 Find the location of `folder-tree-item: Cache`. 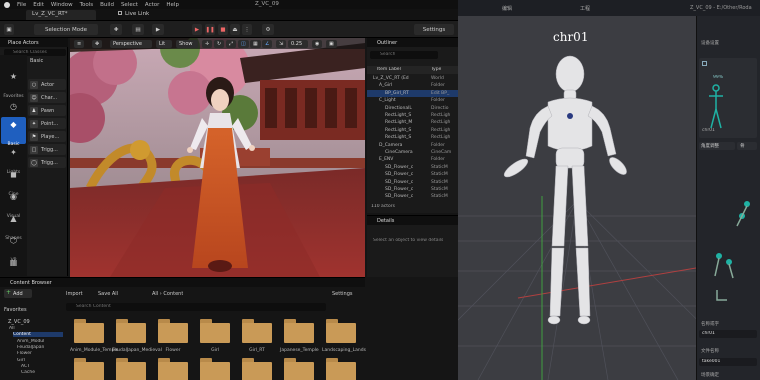

folder-tree-item: Cache is located at coordinates (28, 372).